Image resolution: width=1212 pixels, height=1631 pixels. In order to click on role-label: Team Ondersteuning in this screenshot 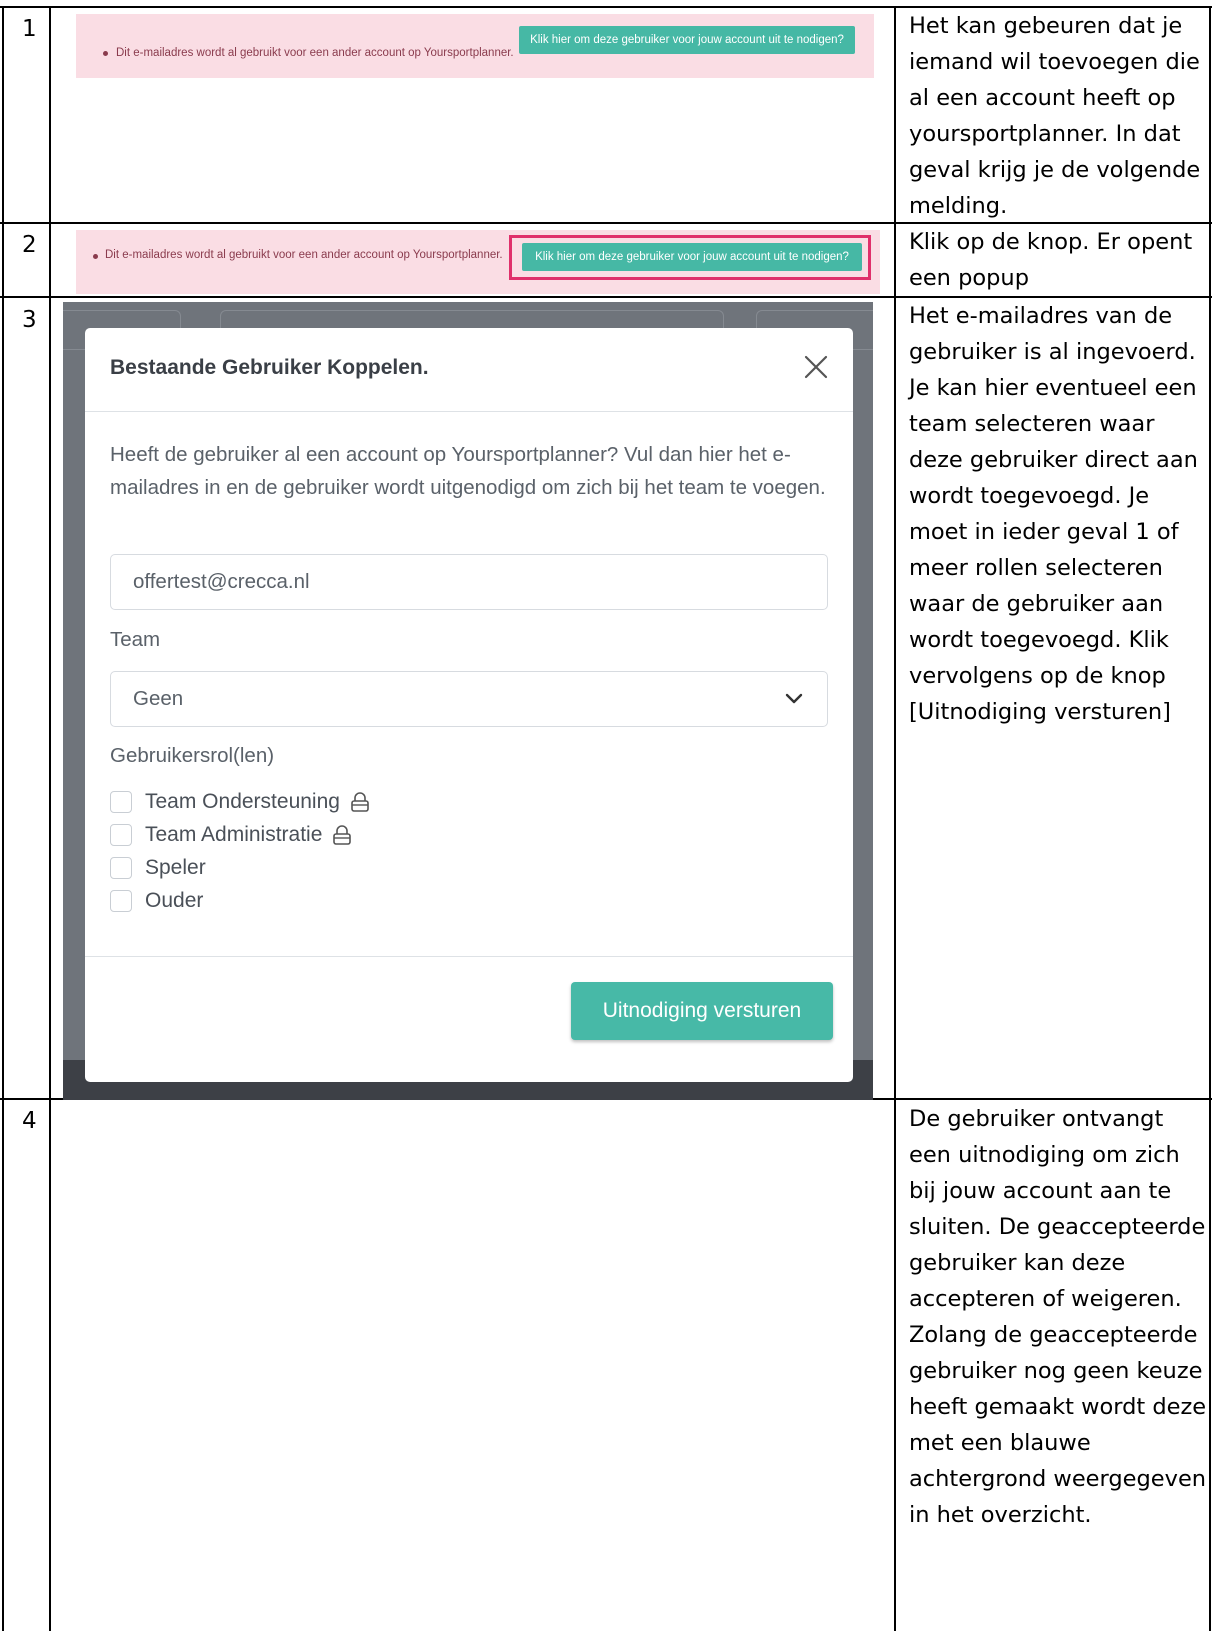, I will do `click(242, 801)`.